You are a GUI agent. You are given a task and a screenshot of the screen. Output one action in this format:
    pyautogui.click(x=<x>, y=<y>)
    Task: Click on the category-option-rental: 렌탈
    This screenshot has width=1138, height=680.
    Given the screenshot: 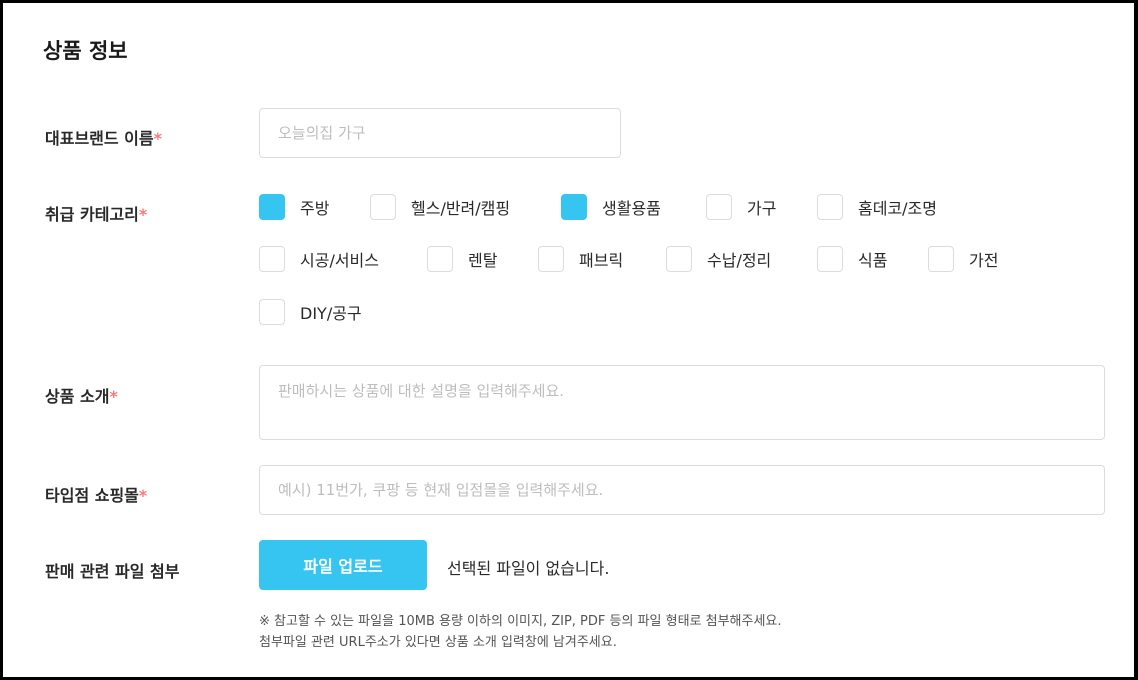 What is the action you would take?
    pyautogui.click(x=462, y=259)
    